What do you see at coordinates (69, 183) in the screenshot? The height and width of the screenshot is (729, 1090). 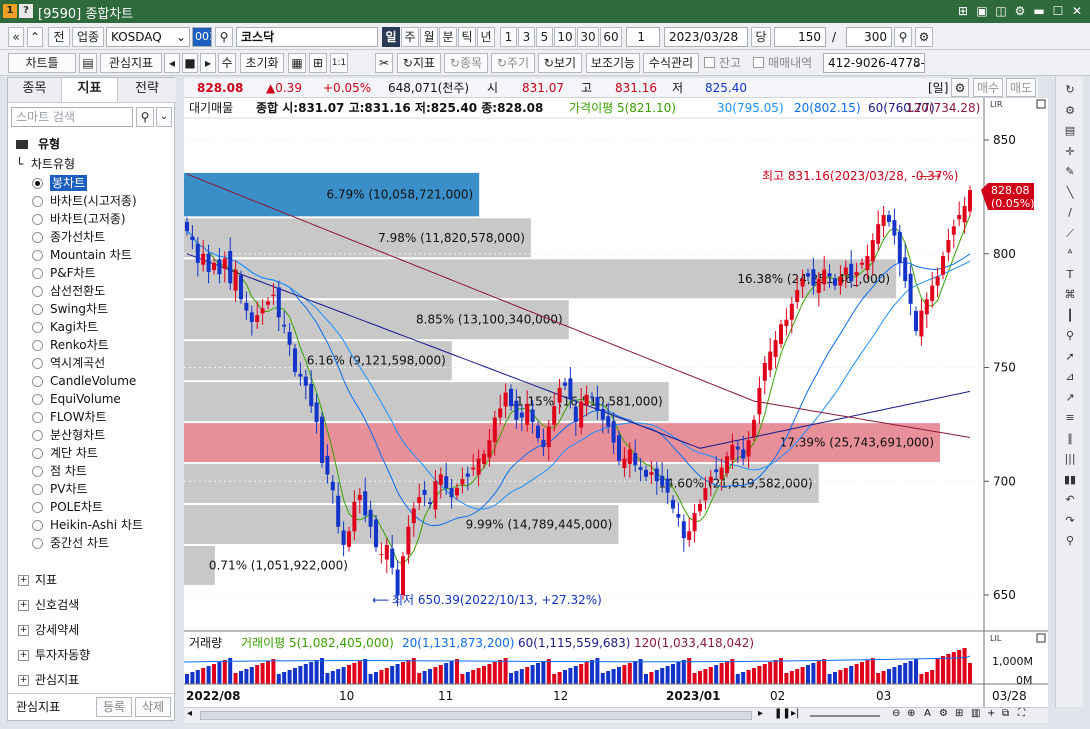 I see `chart-type-item: 봉차트` at bounding box center [69, 183].